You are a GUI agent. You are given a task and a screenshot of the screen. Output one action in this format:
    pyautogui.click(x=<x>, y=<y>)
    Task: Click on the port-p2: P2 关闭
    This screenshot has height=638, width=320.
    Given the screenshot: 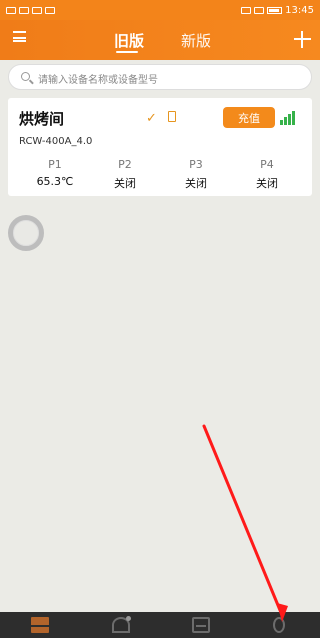 What is the action you would take?
    pyautogui.click(x=125, y=174)
    